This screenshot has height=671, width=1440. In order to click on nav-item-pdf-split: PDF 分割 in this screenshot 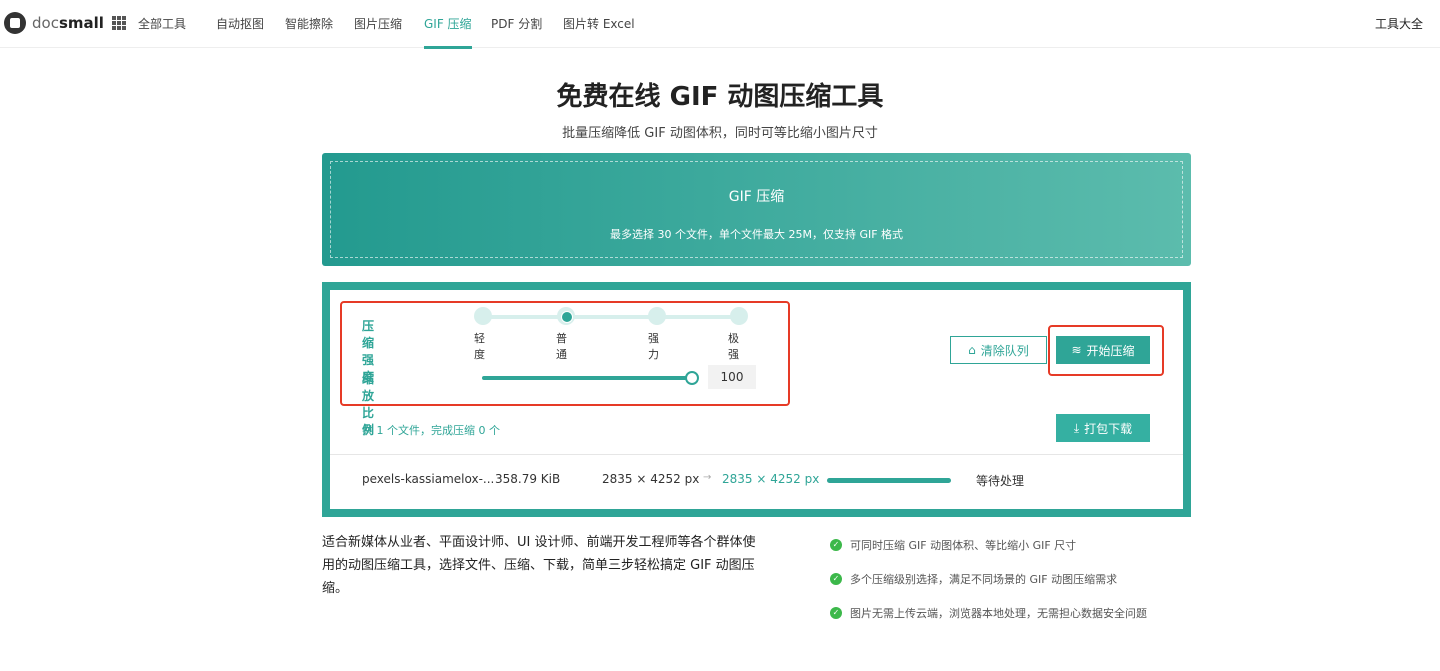, I will do `click(516, 23)`.